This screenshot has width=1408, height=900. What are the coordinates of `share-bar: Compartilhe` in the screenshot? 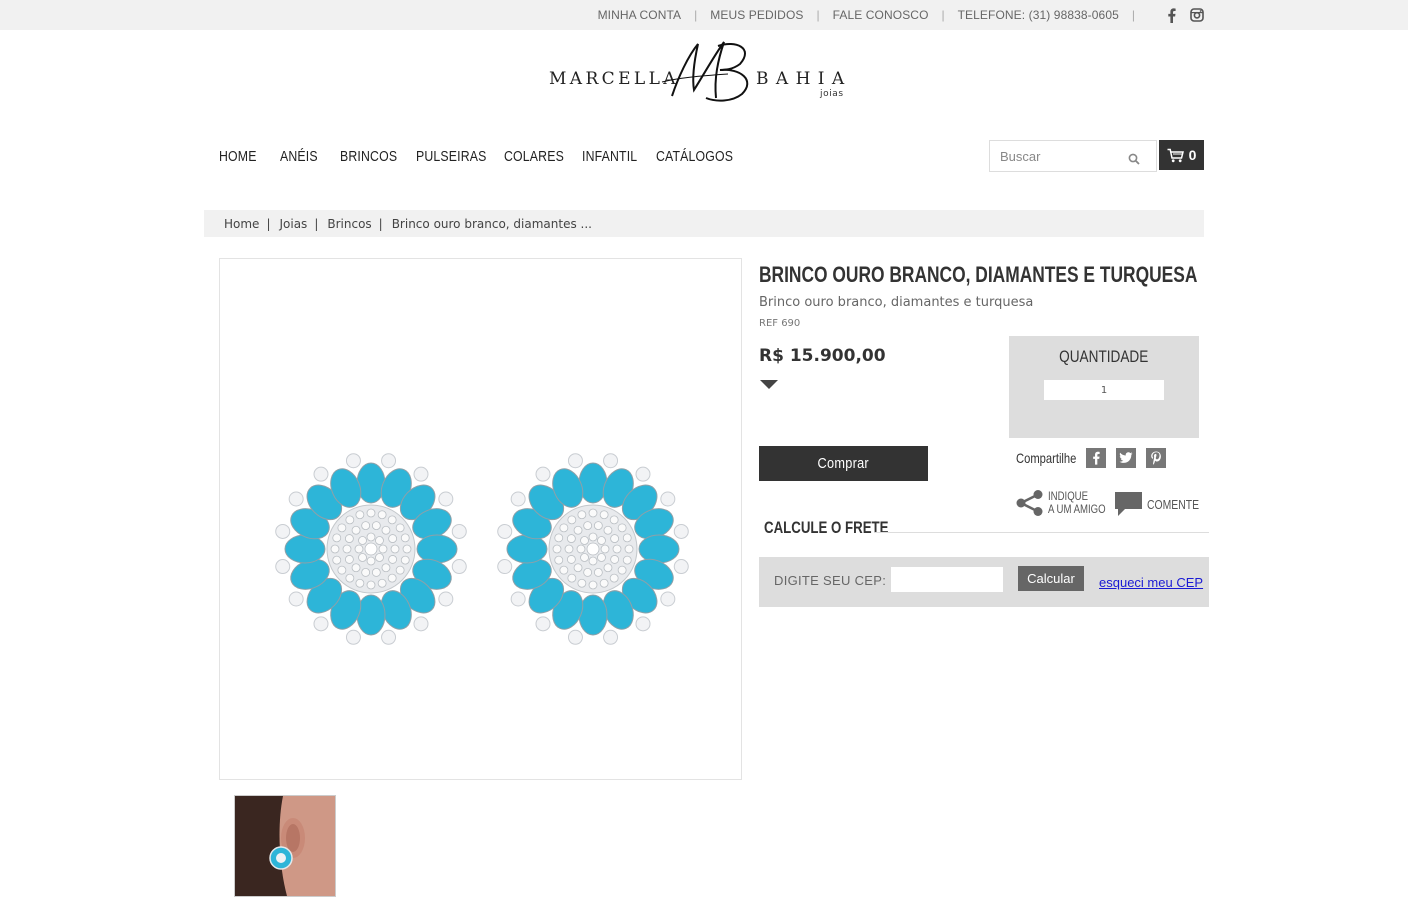 It's located at (1096, 458).